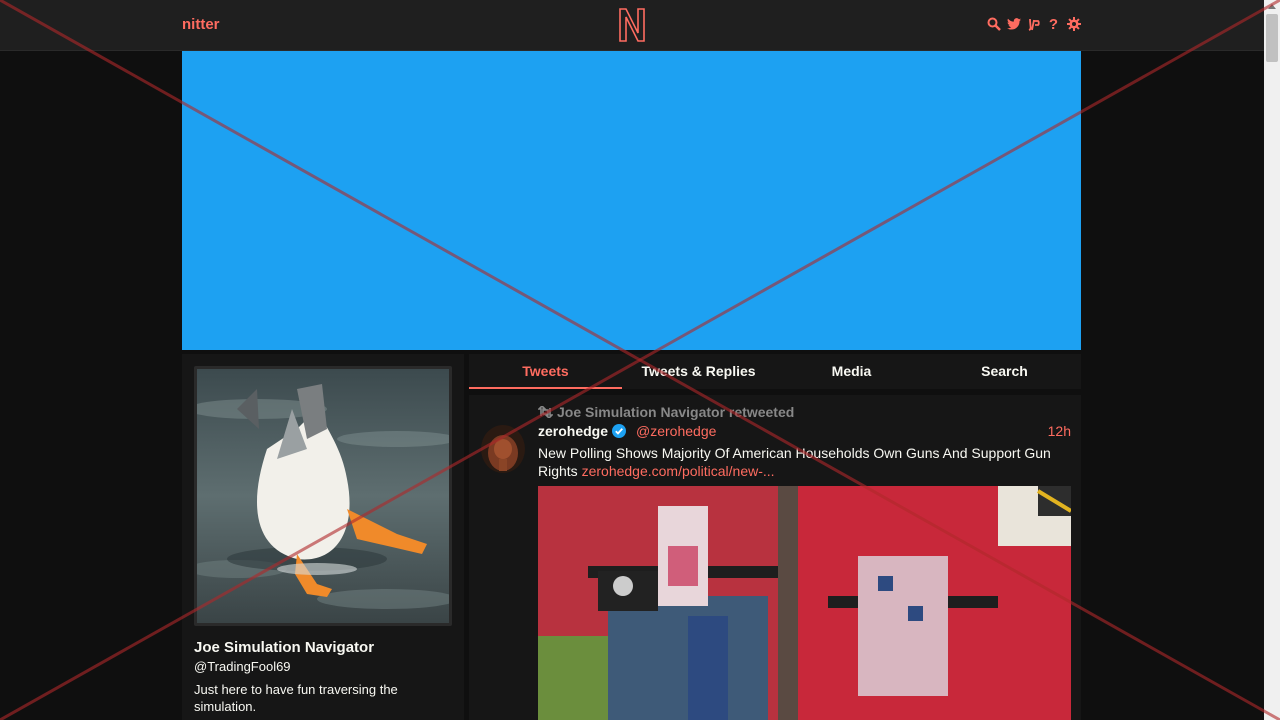 This screenshot has height=720, width=1280. I want to click on navbar: nitter ?, so click(632, 25).